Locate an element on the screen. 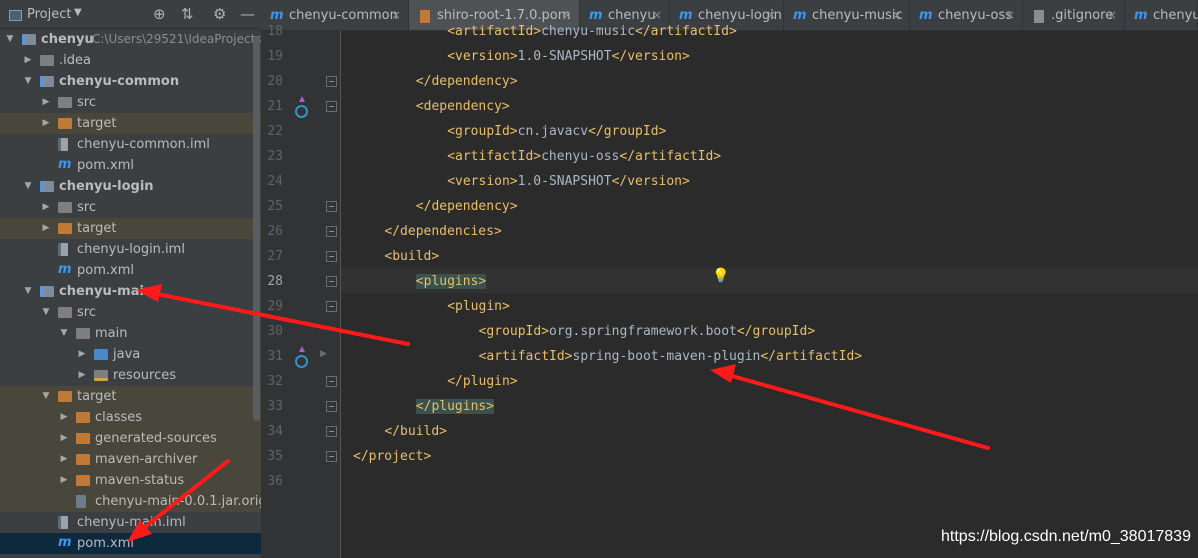 The width and height of the screenshot is (1198, 558). tab-label: chenyu is located at coordinates (1175, 15).